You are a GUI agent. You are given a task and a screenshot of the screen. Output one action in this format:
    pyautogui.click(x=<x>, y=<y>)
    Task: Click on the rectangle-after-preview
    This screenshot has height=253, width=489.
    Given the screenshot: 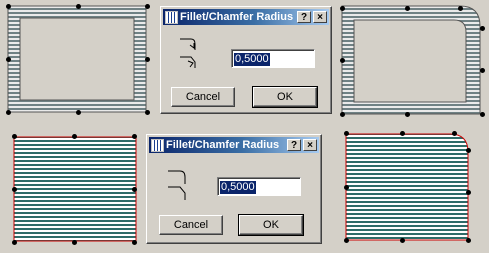 What is the action you would take?
    pyautogui.click(x=407, y=187)
    